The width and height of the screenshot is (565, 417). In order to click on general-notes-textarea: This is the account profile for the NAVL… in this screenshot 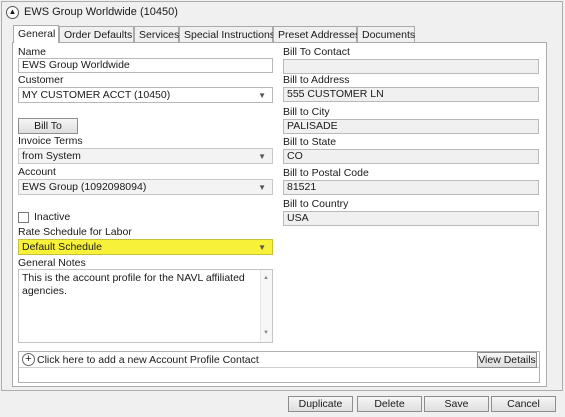, I will do `click(145, 306)`.